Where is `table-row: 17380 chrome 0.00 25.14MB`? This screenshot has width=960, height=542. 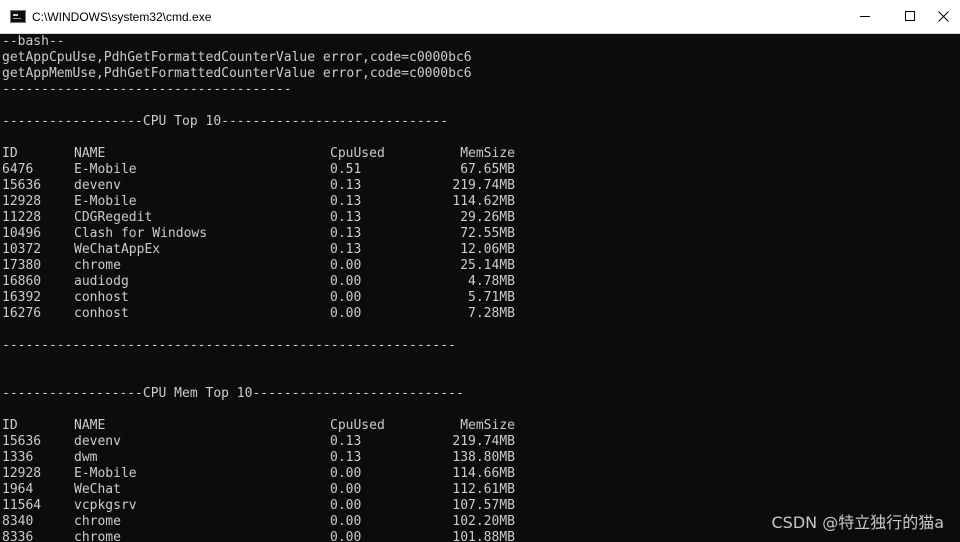
table-row: 17380 chrome 0.00 25.14MB is located at coordinates (481, 266).